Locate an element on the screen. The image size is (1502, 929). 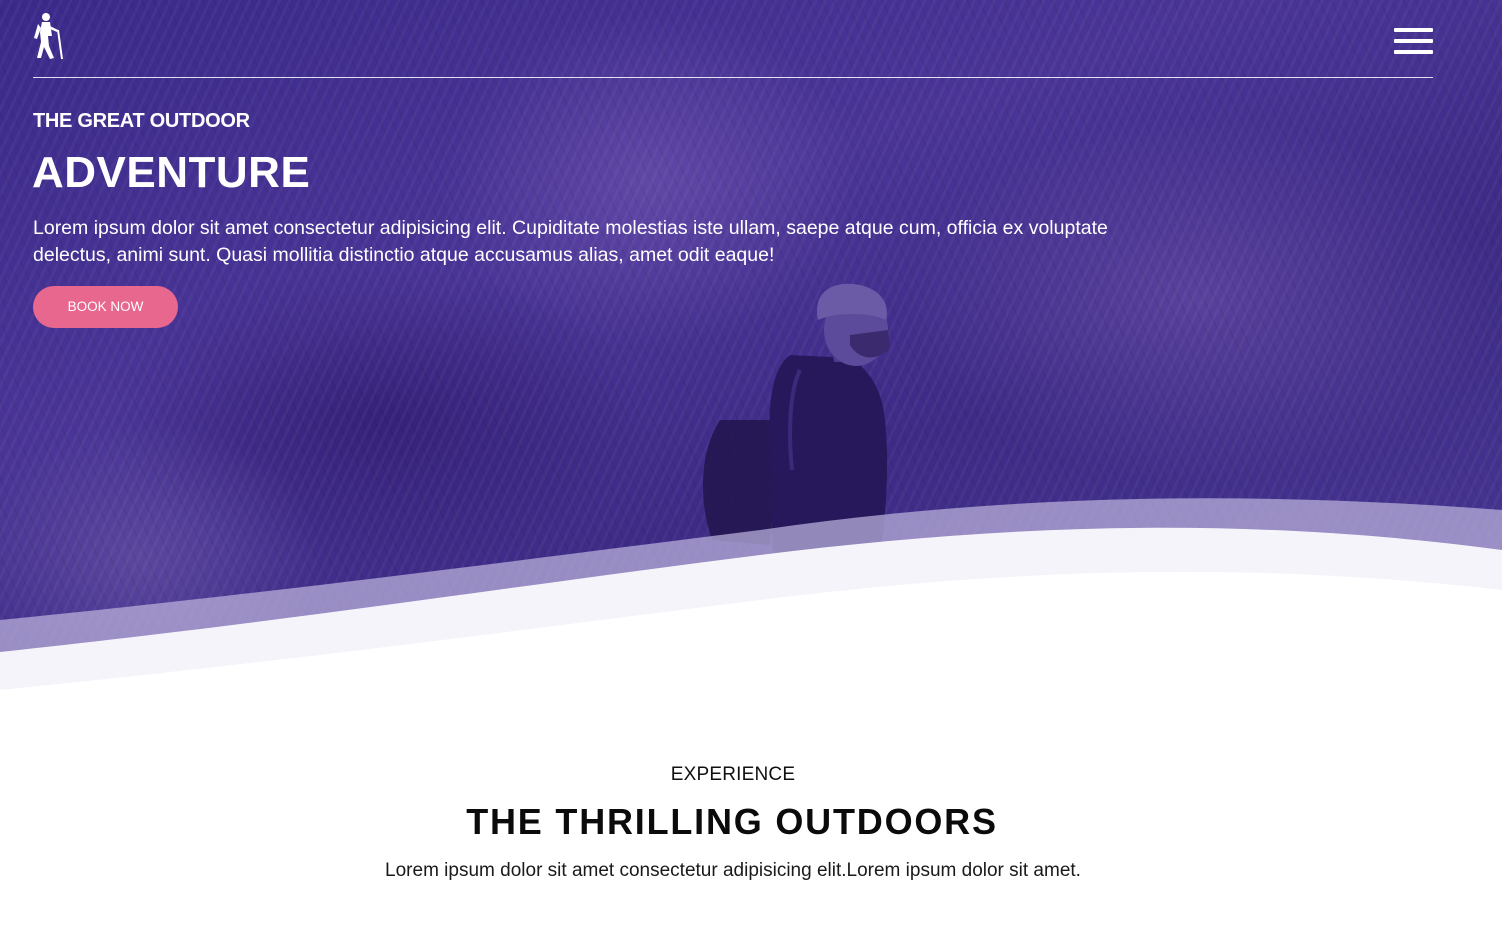
book-now-button: BOOK NOW is located at coordinates (105, 307).